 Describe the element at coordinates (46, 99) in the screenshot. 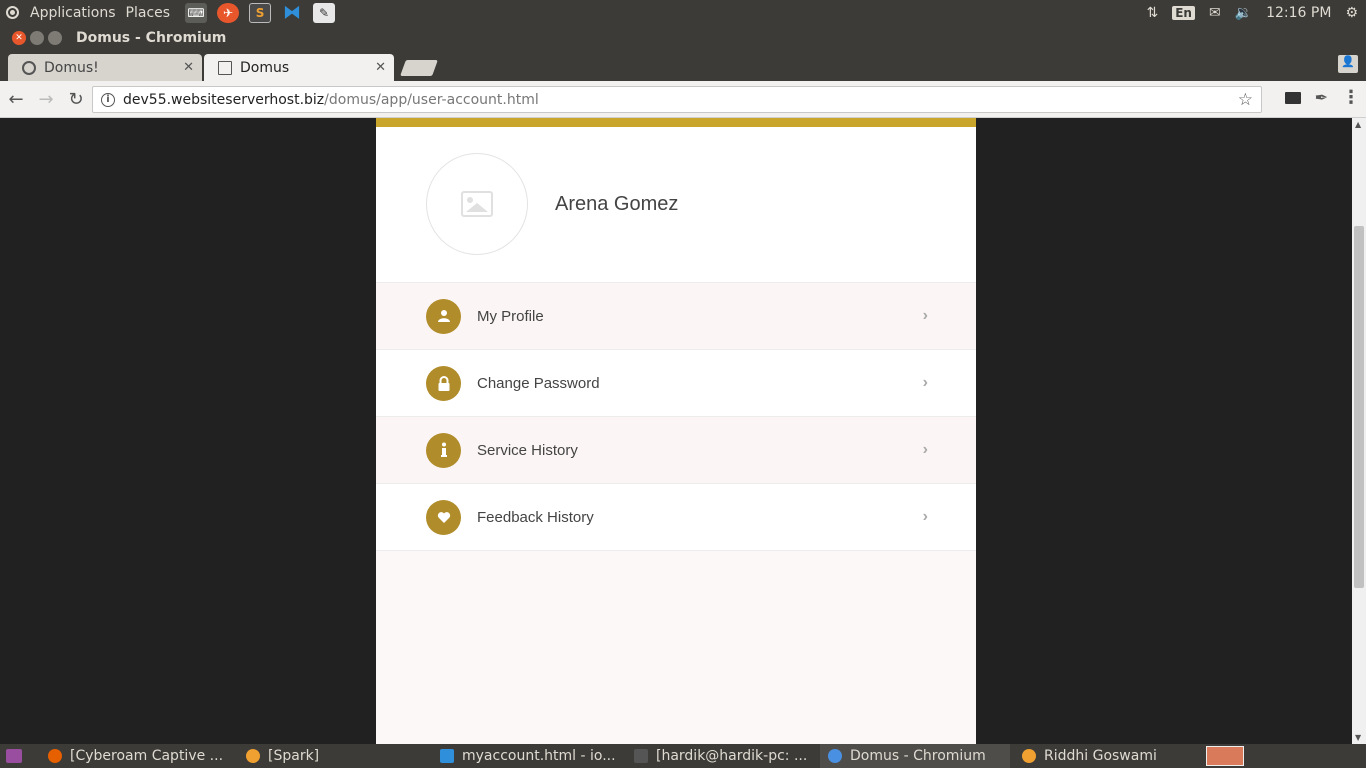

I see `forward-arrow-icon: →` at that location.